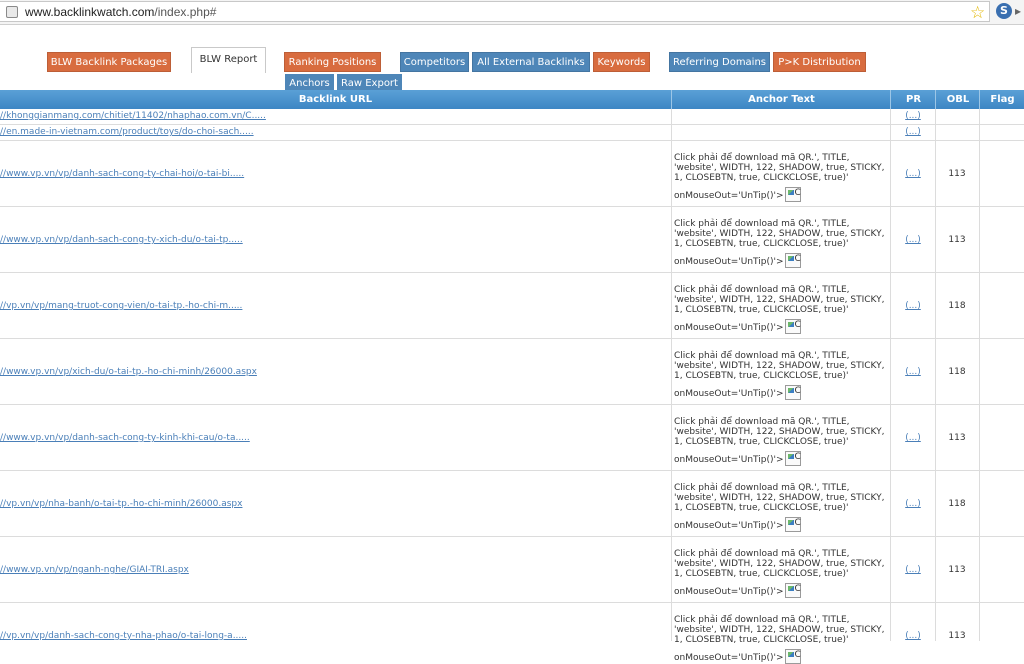 This screenshot has height=664, width=1024. Describe the element at coordinates (1004, 11) in the screenshot. I see `extension-icon: S` at that location.